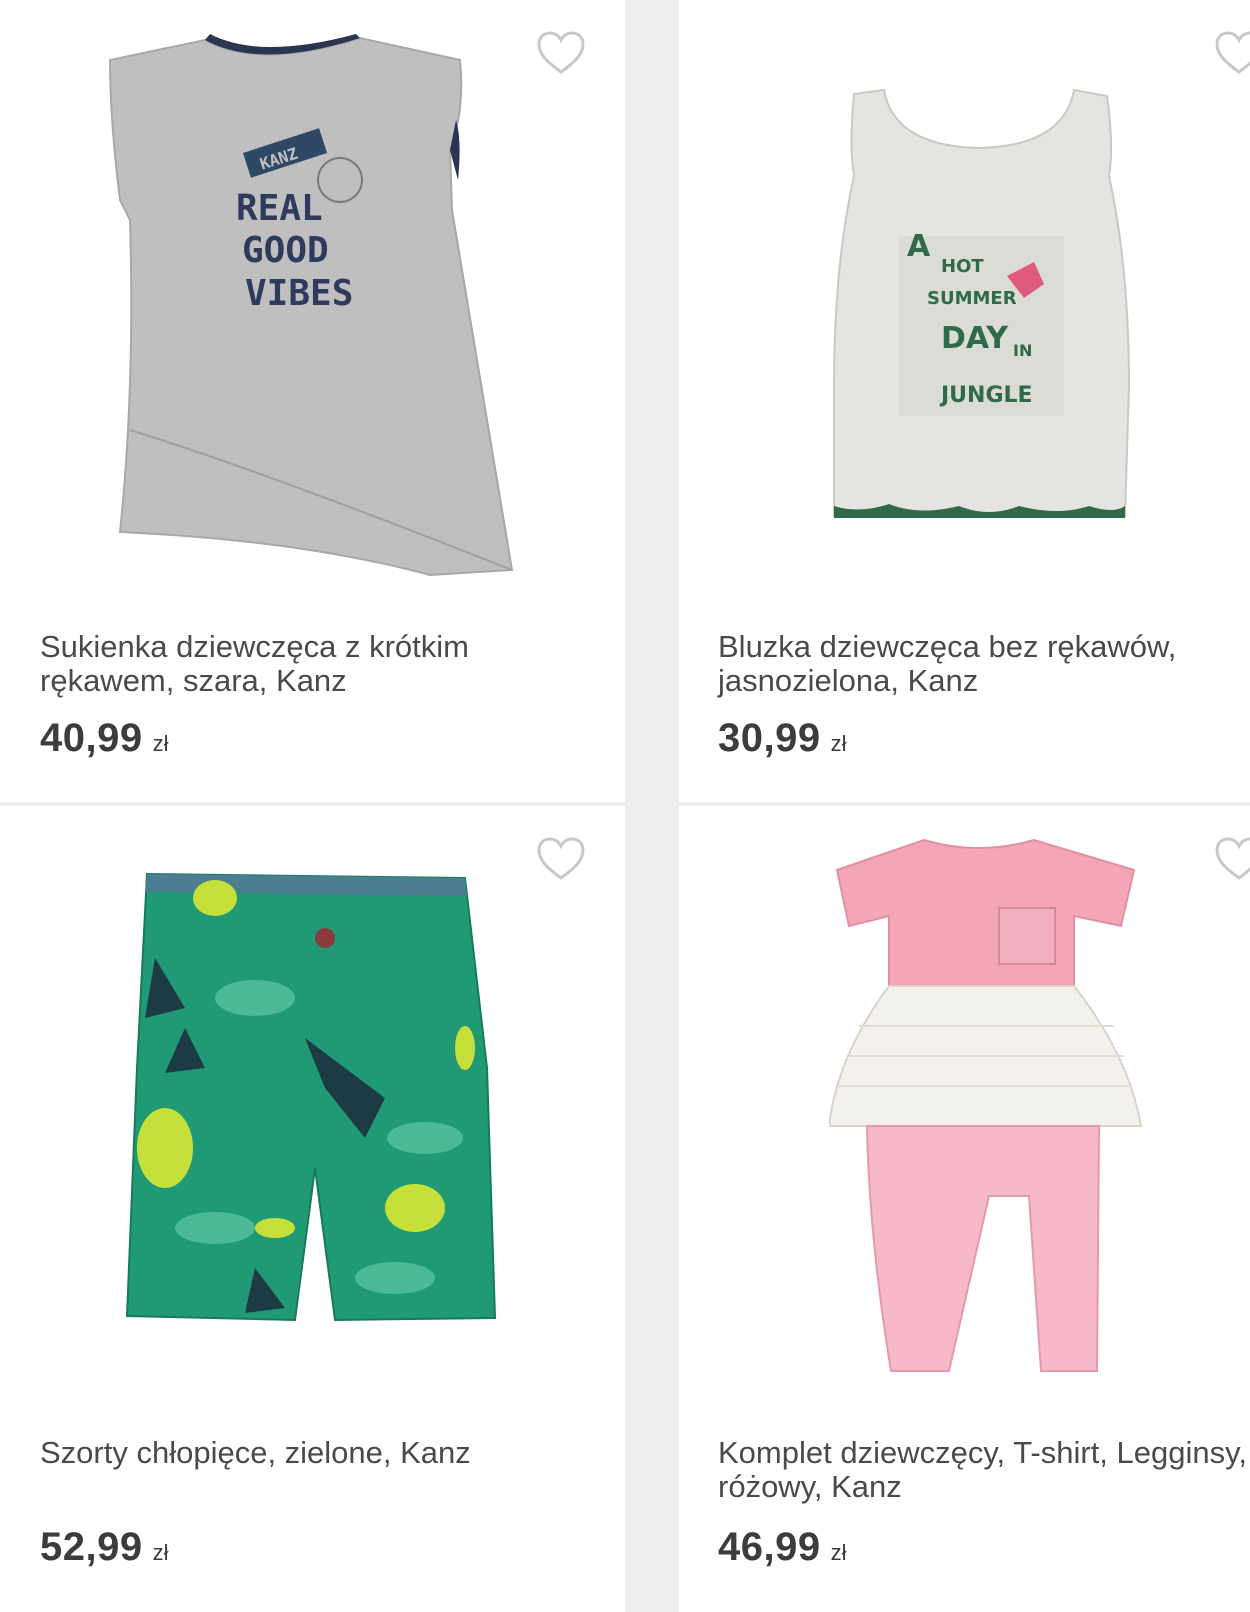 The image size is (1250, 1612). What do you see at coordinates (769, 738) in the screenshot?
I see `price-value: 30,99` at bounding box center [769, 738].